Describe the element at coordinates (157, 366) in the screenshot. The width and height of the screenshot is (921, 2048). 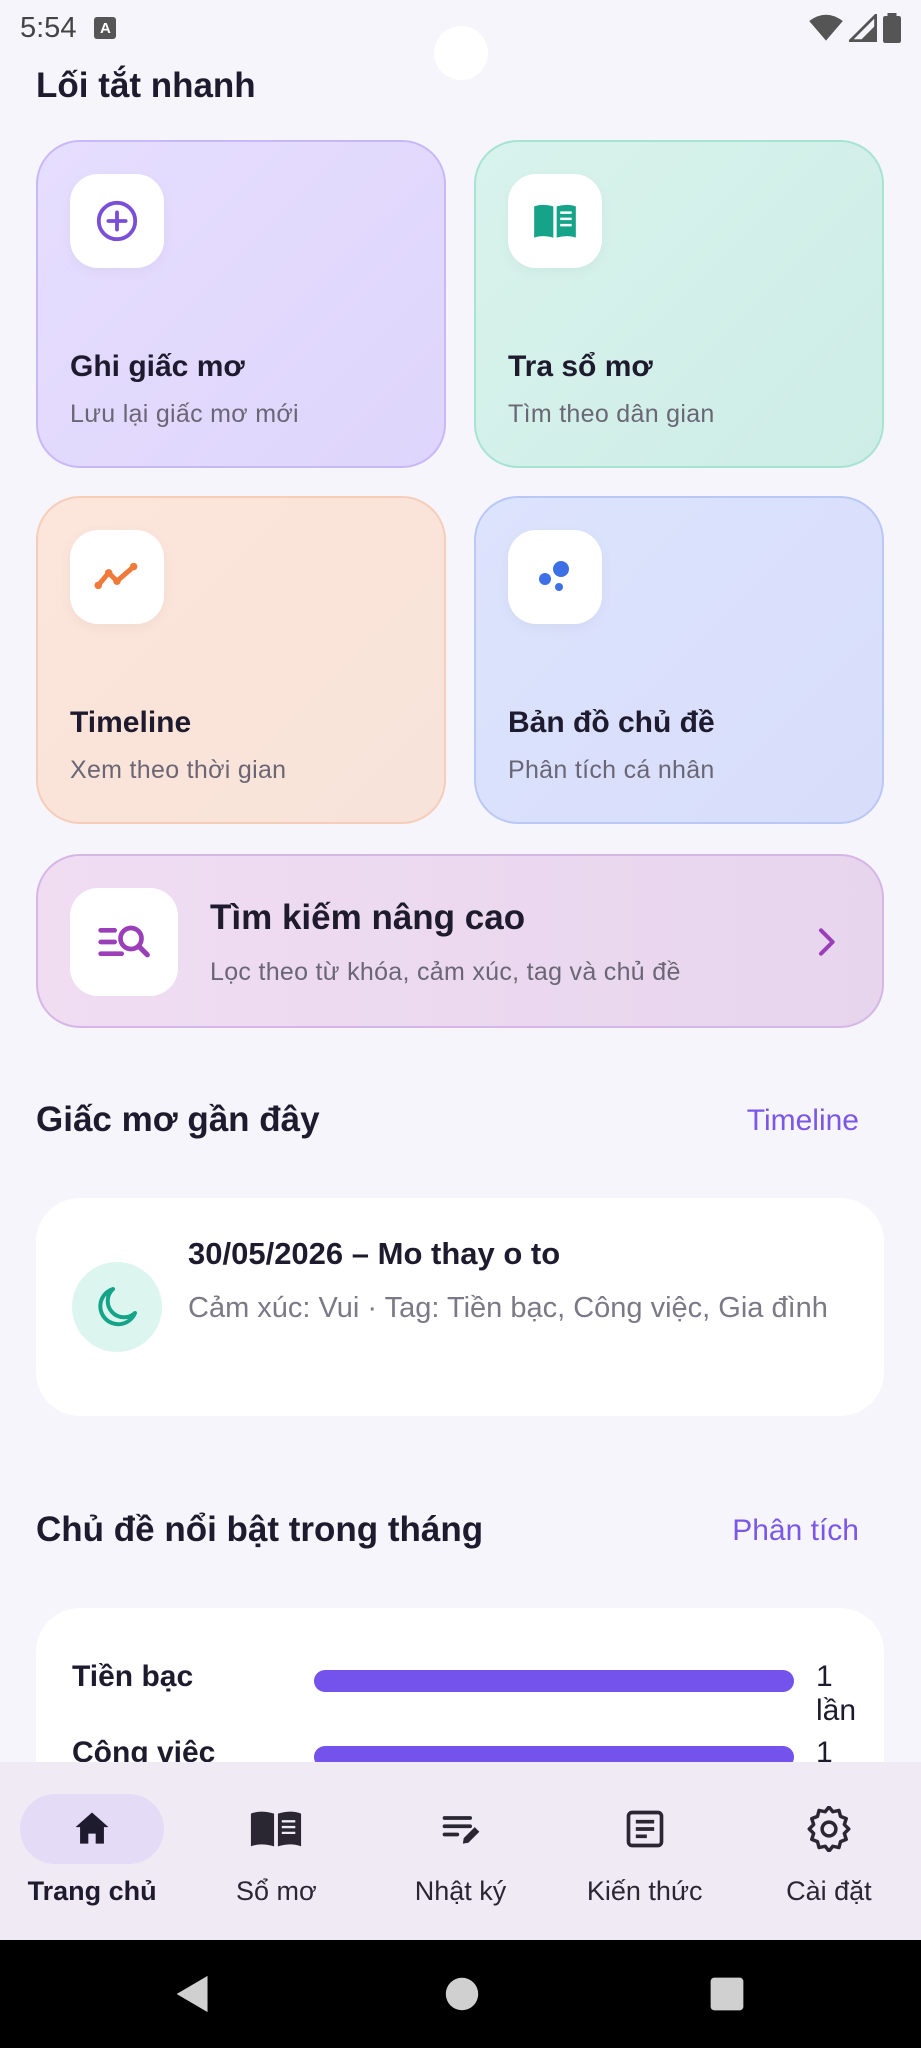
I see `shortcut-title: Ghi giấc mơ` at that location.